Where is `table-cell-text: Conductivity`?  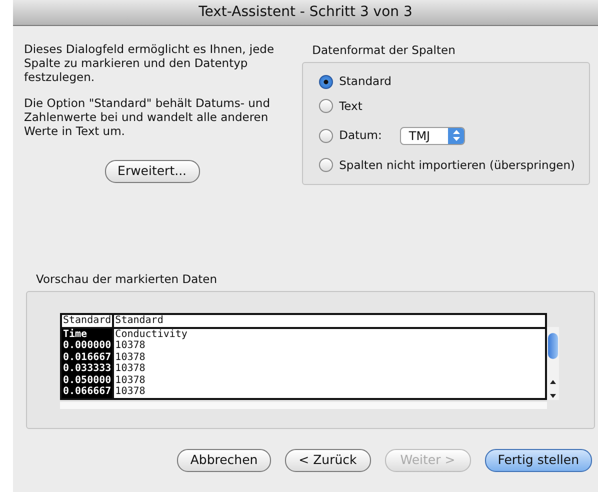 table-cell-text: Conductivity is located at coordinates (151, 334).